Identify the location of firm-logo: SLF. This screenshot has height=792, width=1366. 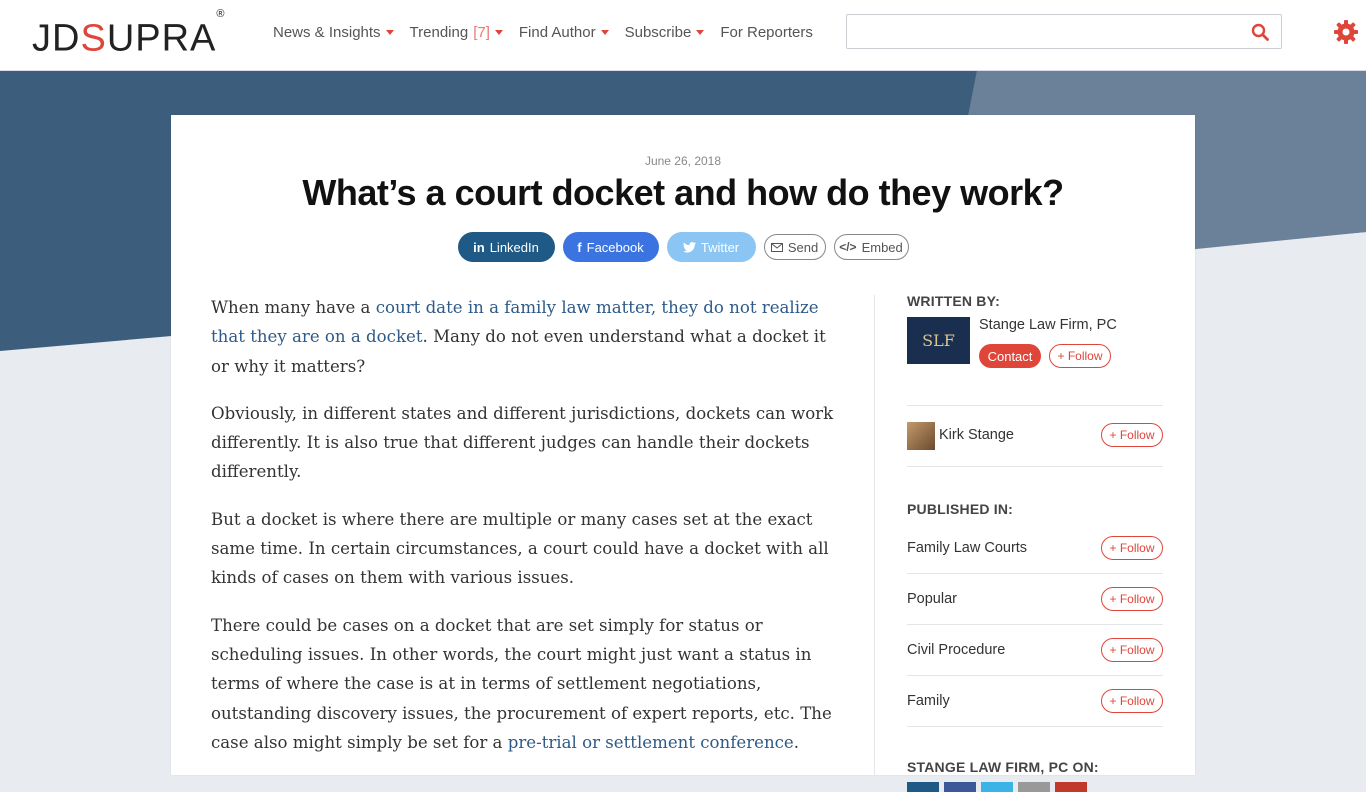
(938, 340).